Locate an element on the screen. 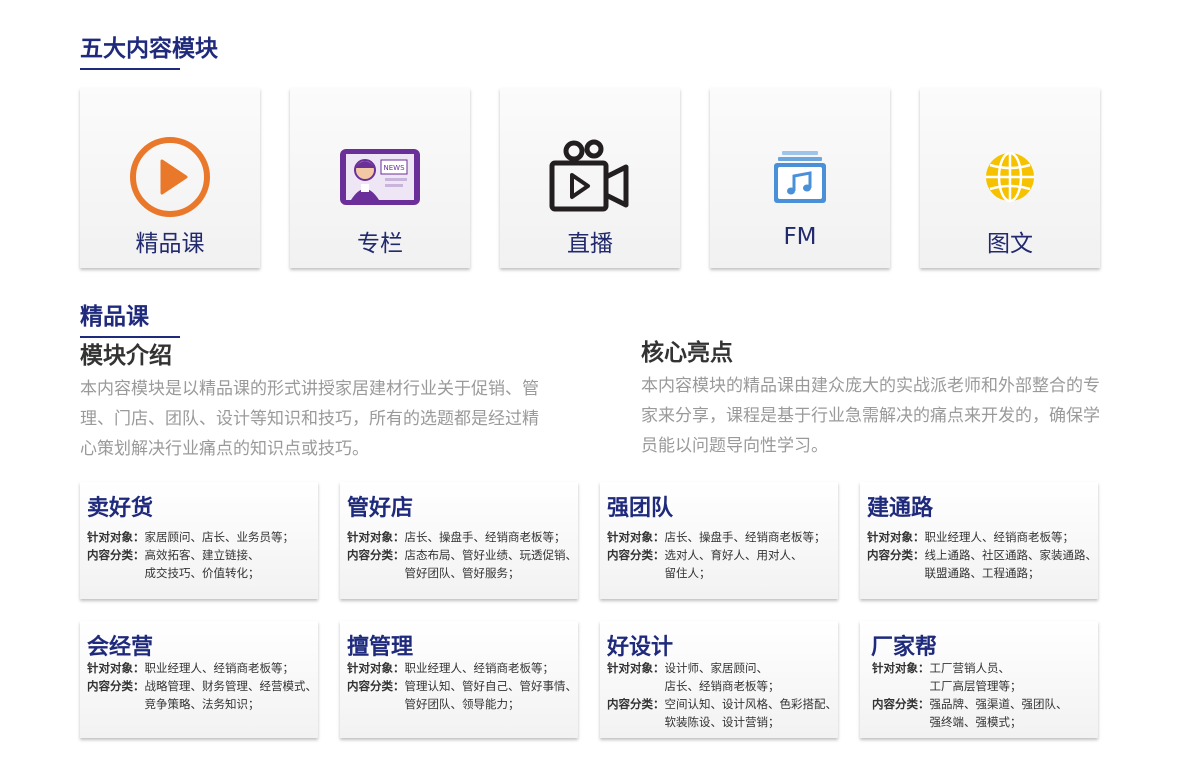  module-card-fm: FM is located at coordinates (800, 178).